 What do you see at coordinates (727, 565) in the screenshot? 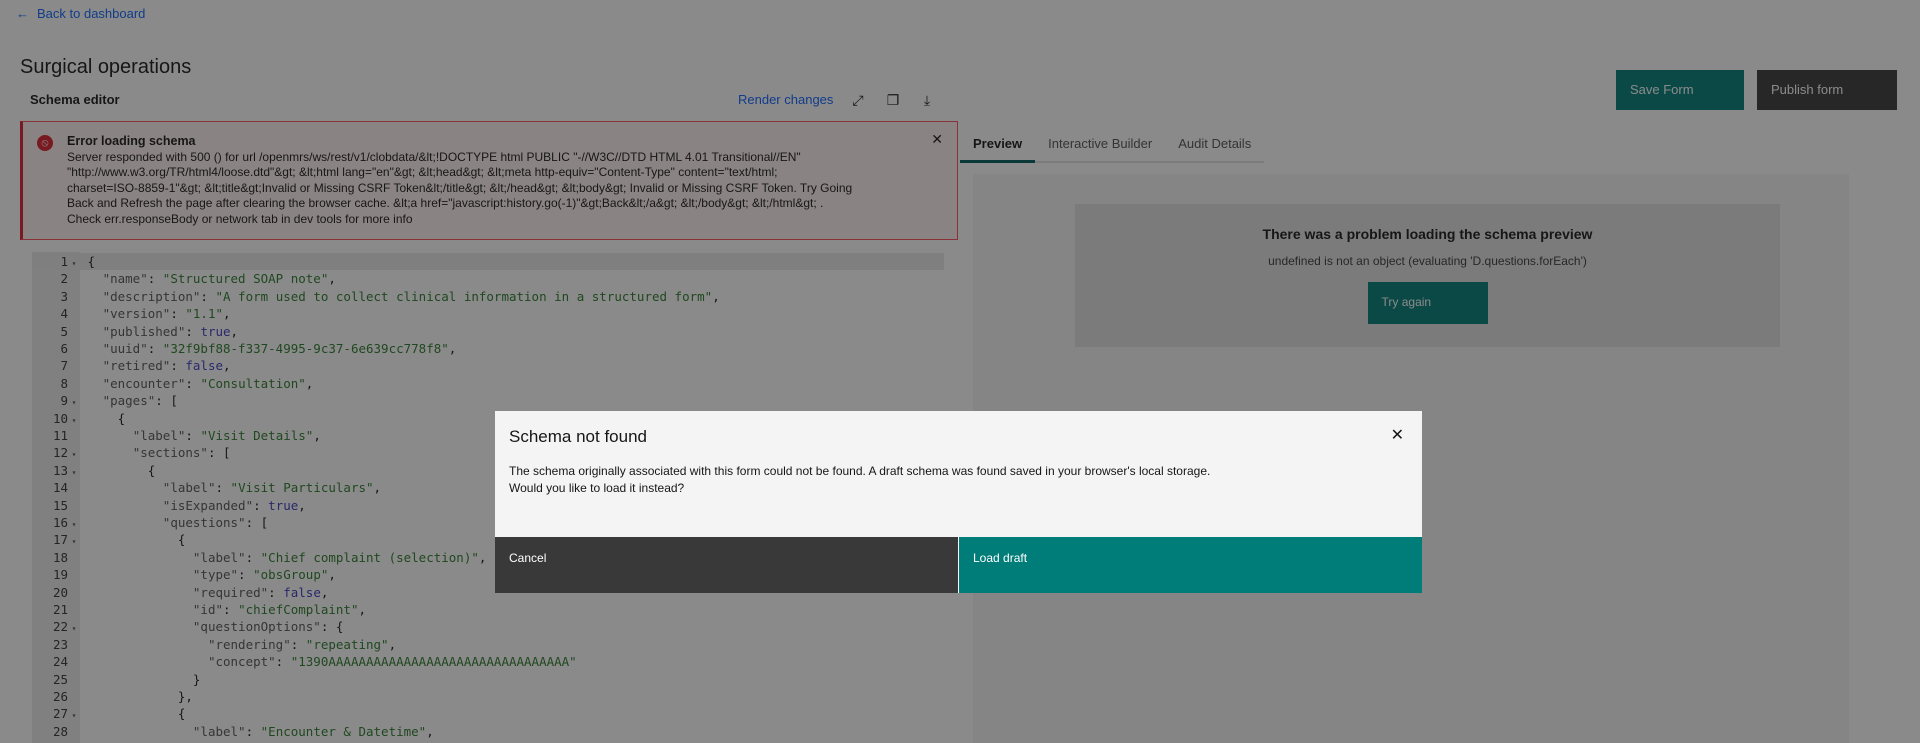
I see `cancel-button: Cancel` at bounding box center [727, 565].